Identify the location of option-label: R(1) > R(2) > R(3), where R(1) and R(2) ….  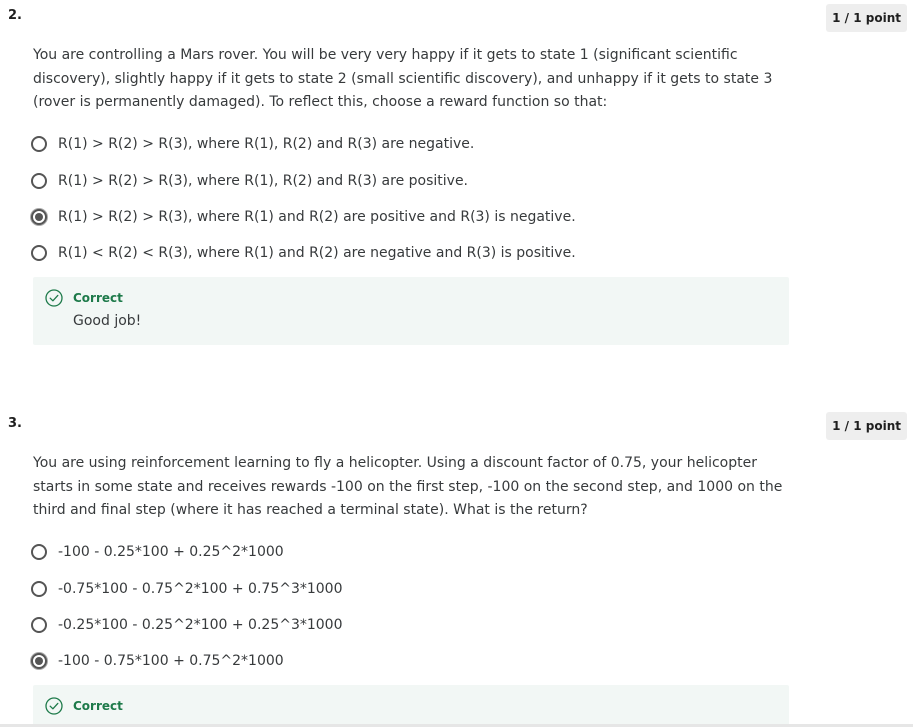
(317, 217).